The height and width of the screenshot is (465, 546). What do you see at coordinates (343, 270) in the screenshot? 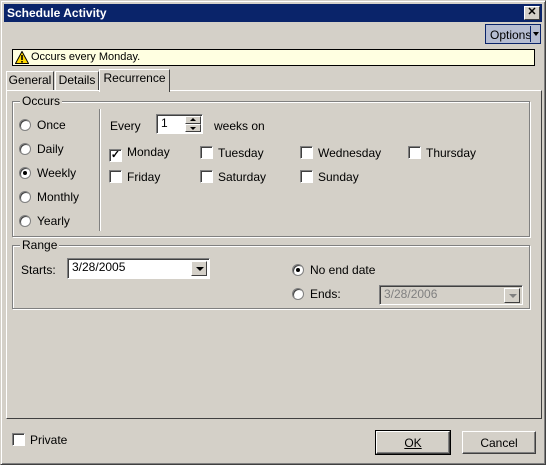
I see `no-end-date-label: No end date` at bounding box center [343, 270].